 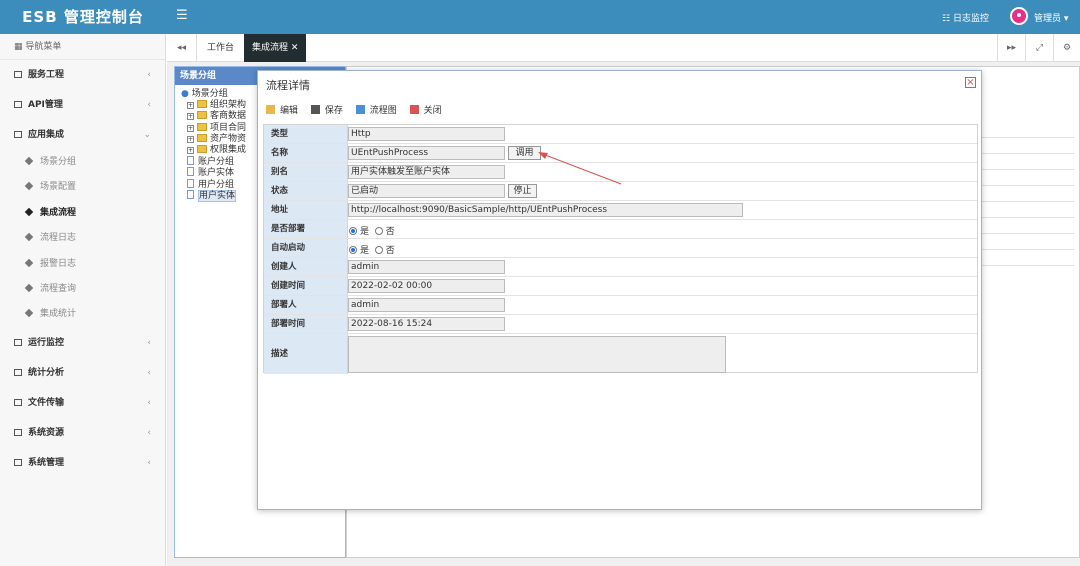 I want to click on name-field: UEntPushProcess, so click(x=426, y=153).